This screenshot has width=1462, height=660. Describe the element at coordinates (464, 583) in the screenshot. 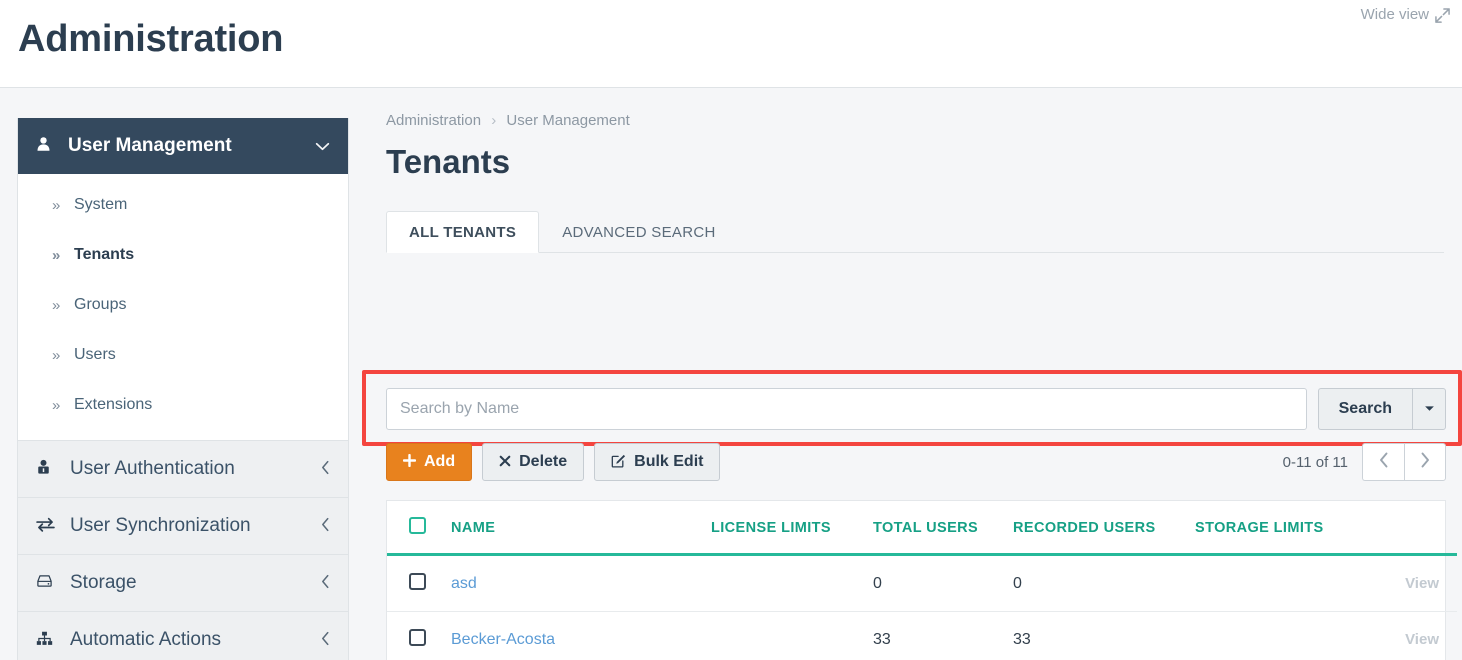

I see `tenant-name-link: asd` at that location.